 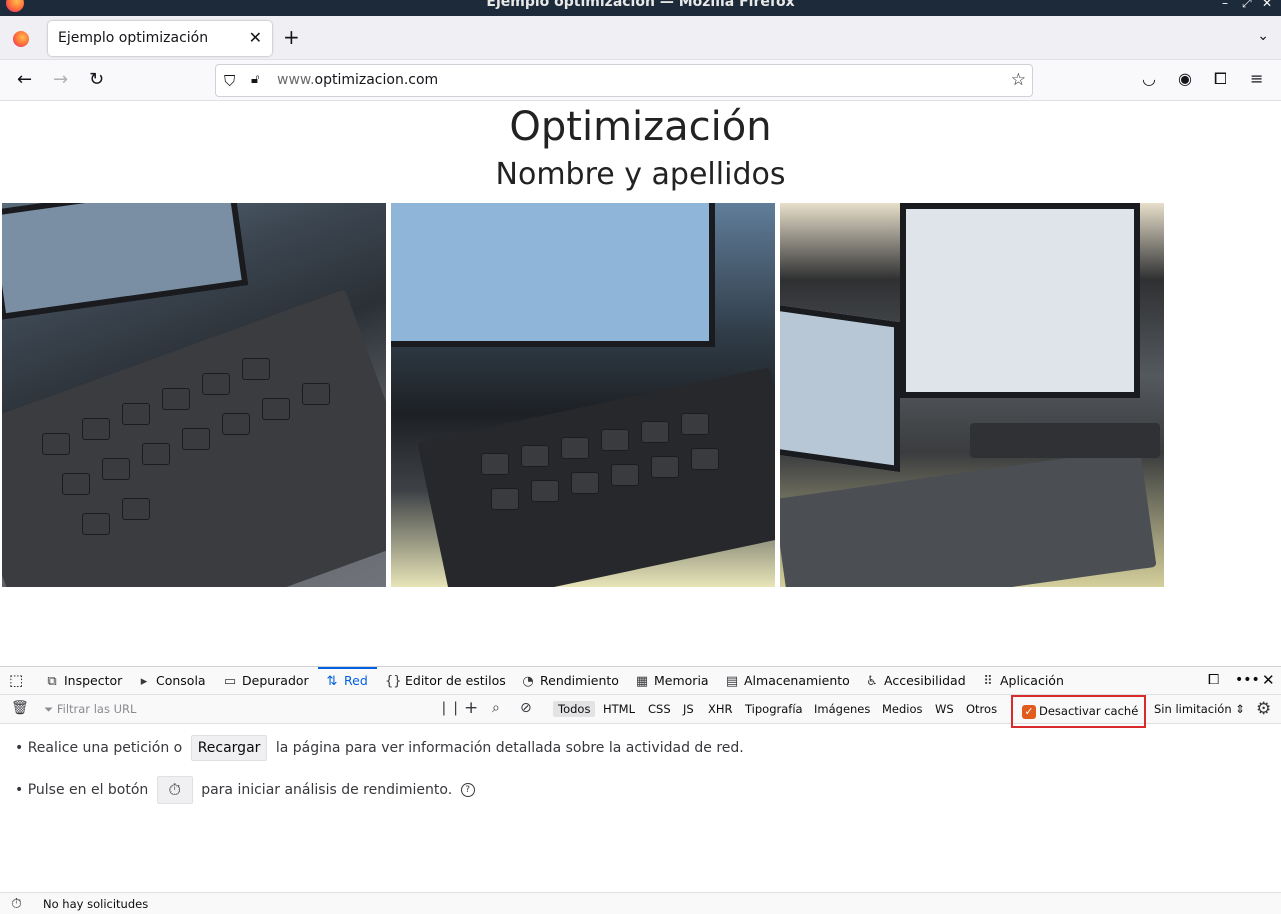 What do you see at coordinates (574, 709) in the screenshot?
I see `filter-todos: Todos` at bounding box center [574, 709].